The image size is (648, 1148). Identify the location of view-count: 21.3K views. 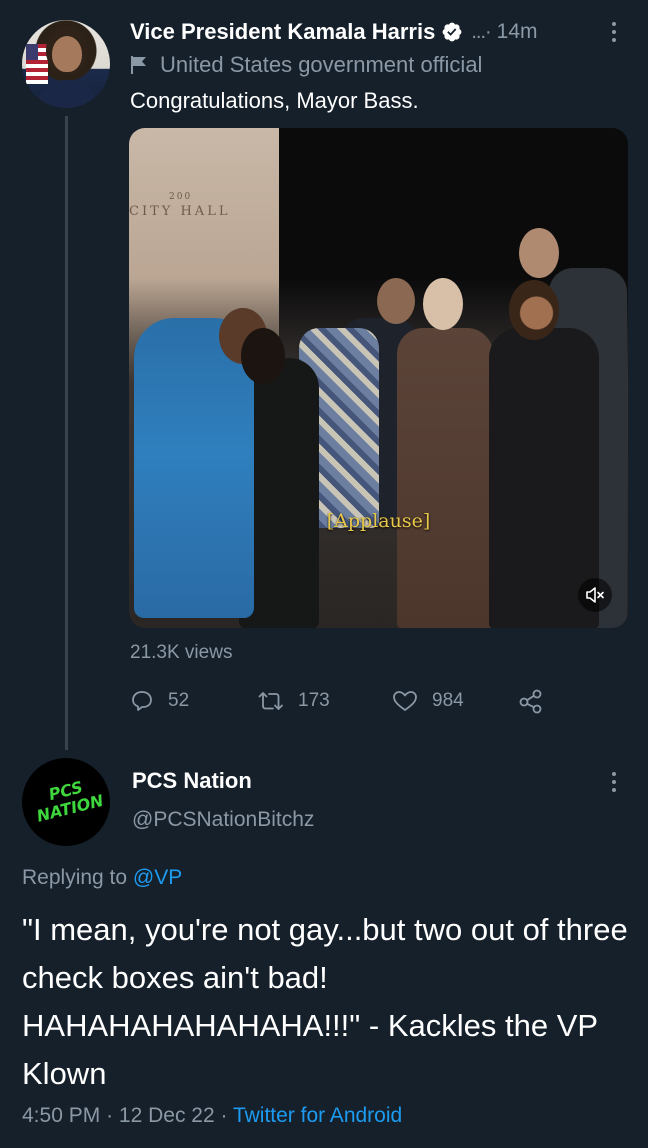
(181, 652).